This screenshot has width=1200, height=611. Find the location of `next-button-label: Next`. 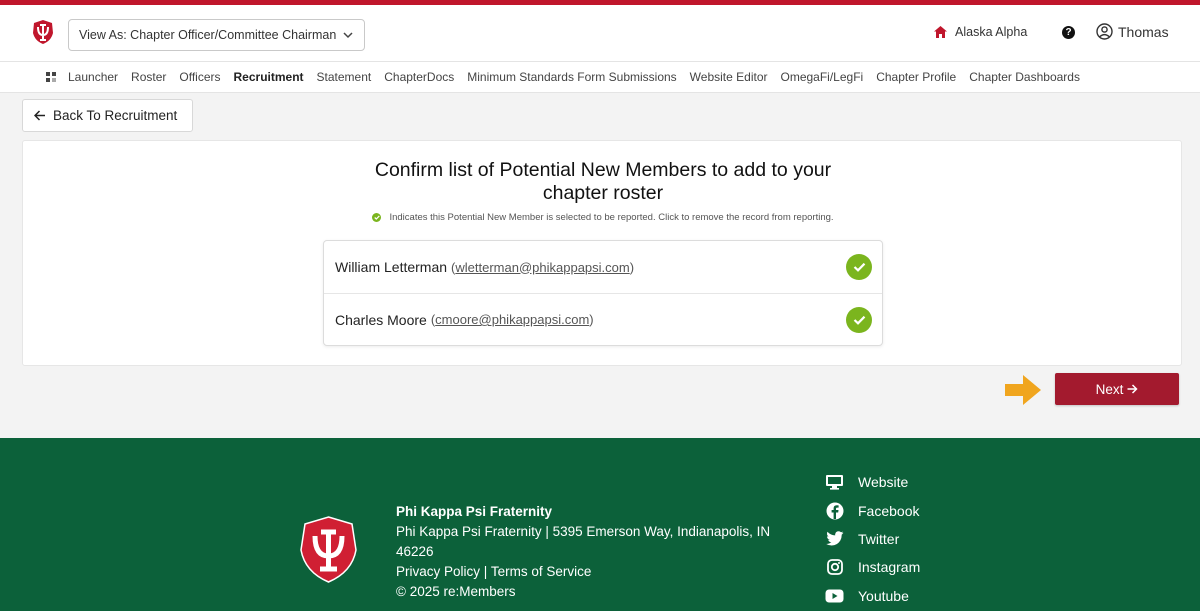

next-button-label: Next is located at coordinates (1109, 389).